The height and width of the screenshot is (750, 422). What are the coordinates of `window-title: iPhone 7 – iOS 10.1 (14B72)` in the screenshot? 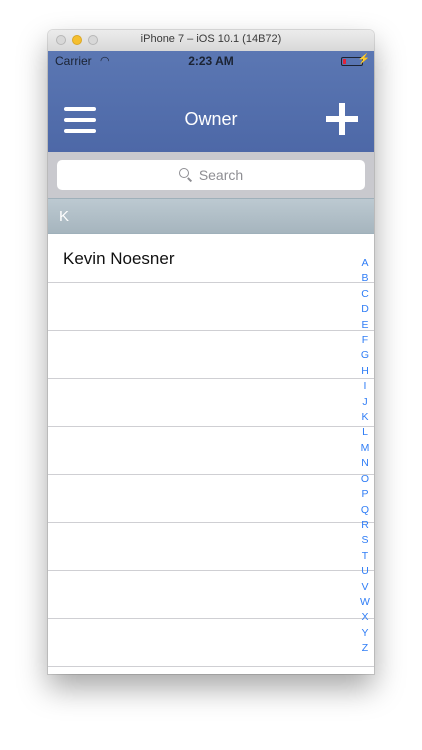 It's located at (211, 39).